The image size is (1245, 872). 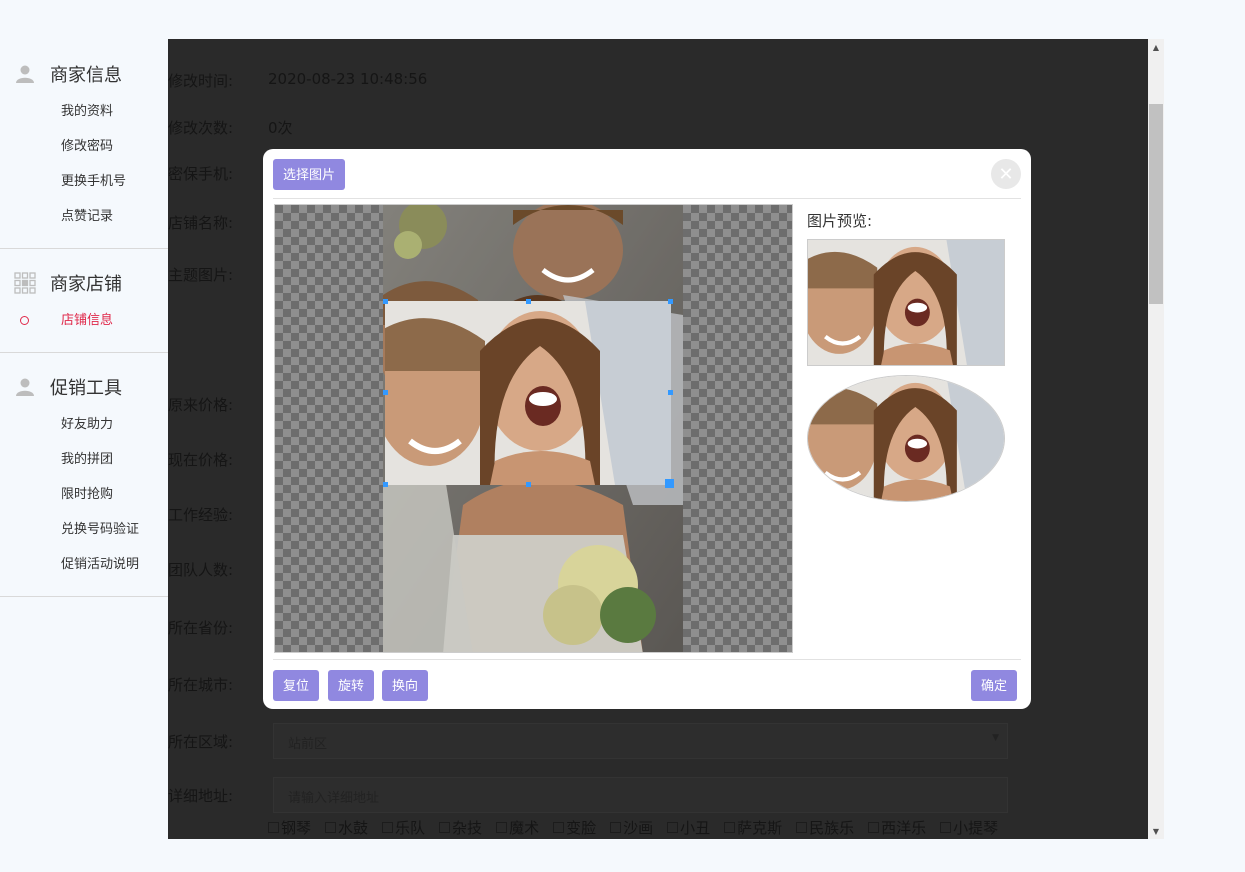 I want to click on active-dot-icon, so click(x=24, y=320).